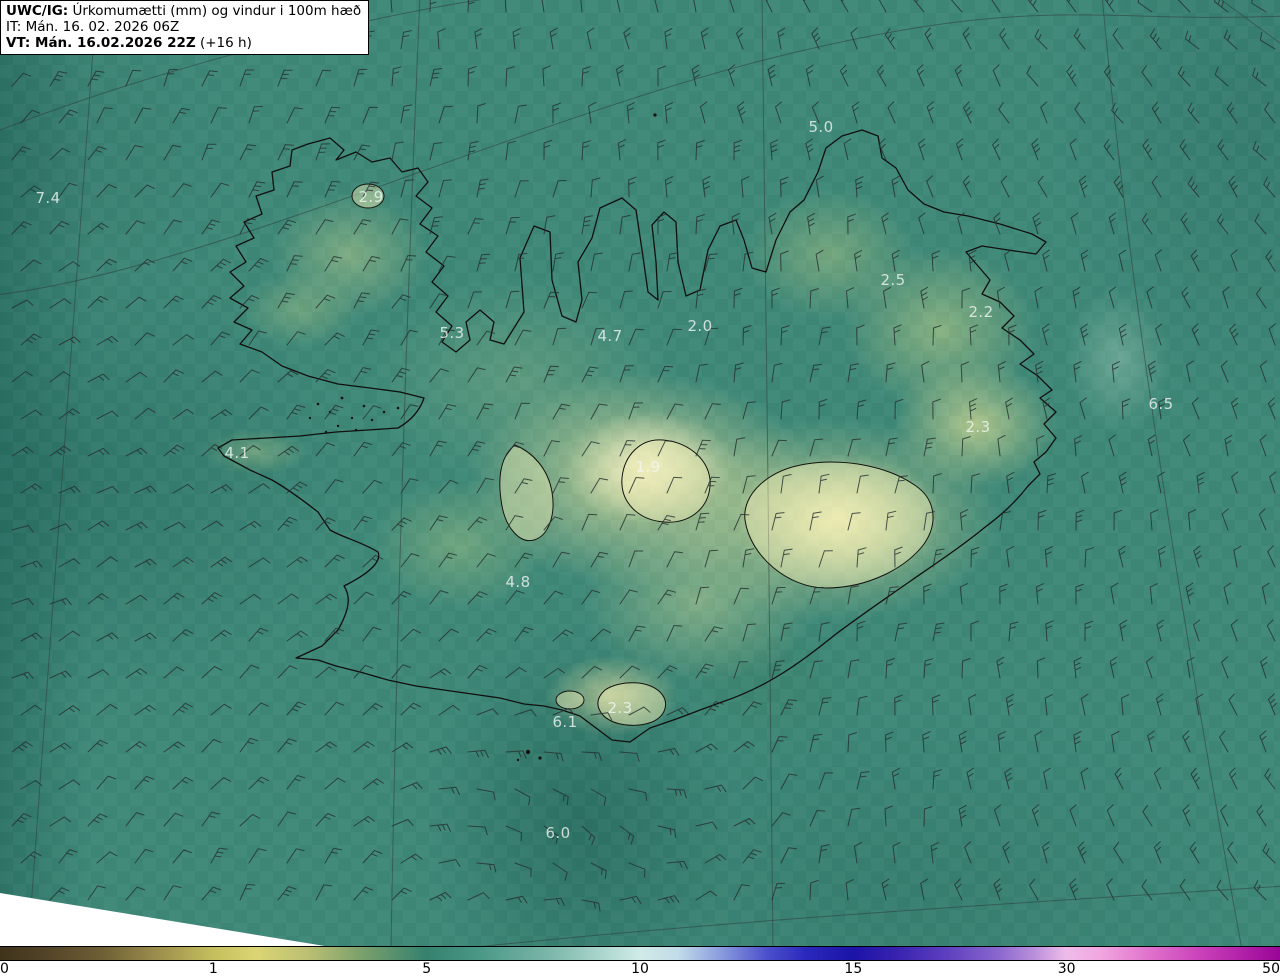 The height and width of the screenshot is (978, 1280). What do you see at coordinates (93, 27) in the screenshot?
I see `init-time-line: IT: Mán. 16. 02. 2026 06Z` at bounding box center [93, 27].